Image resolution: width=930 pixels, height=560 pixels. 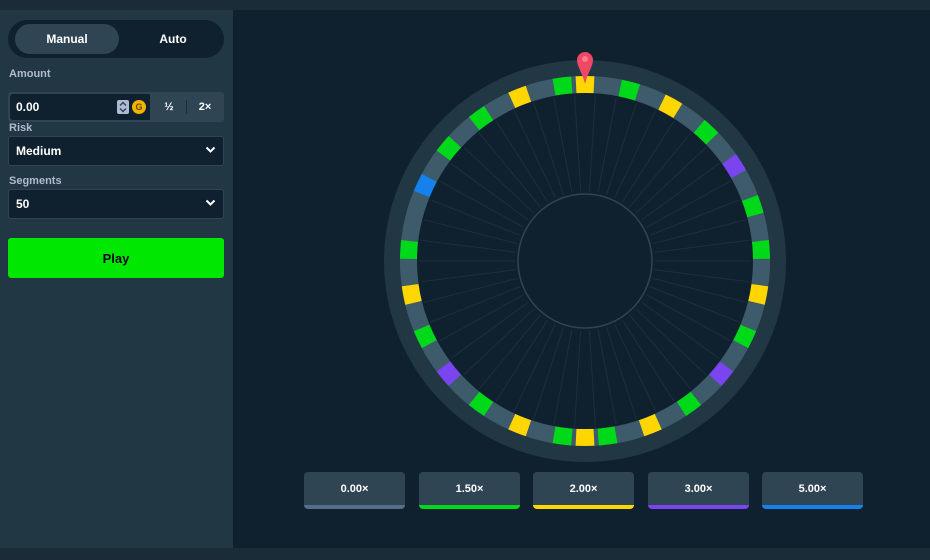 I want to click on manual-tab: Manual, so click(x=67, y=39).